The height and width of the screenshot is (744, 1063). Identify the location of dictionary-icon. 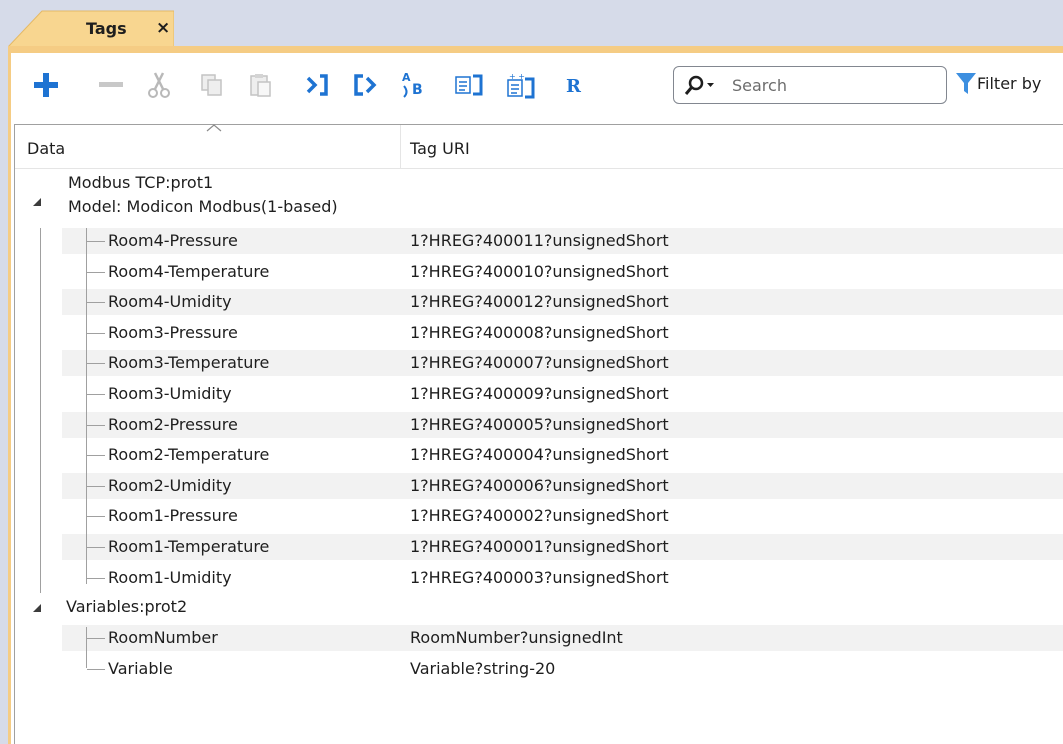
(469, 85).